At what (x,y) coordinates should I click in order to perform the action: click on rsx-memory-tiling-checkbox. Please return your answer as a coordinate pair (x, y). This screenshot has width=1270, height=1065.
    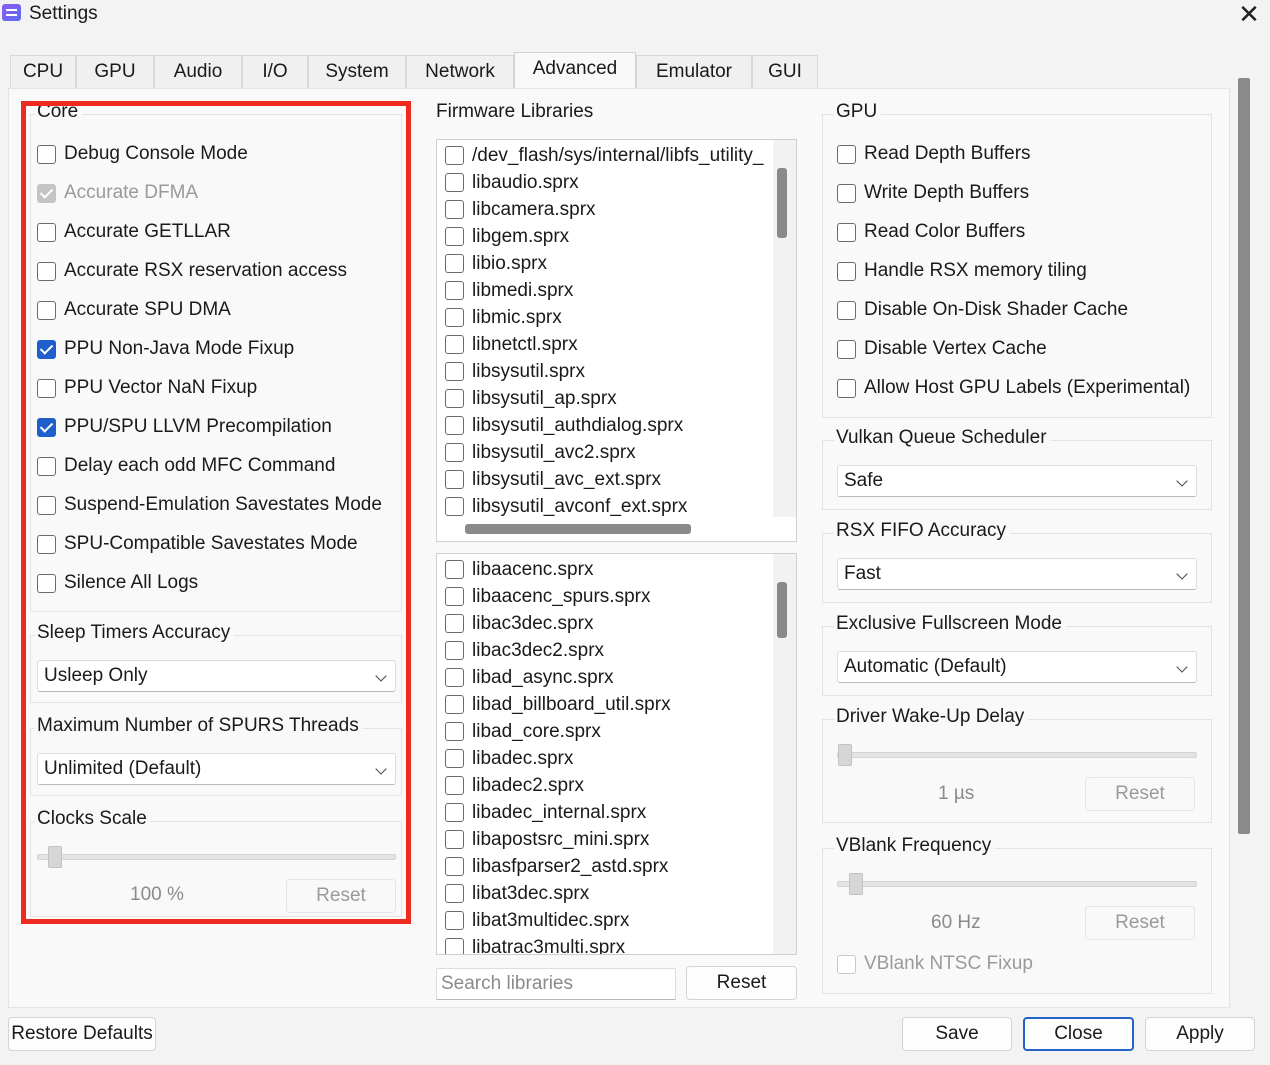
    Looking at the image, I should click on (846, 271).